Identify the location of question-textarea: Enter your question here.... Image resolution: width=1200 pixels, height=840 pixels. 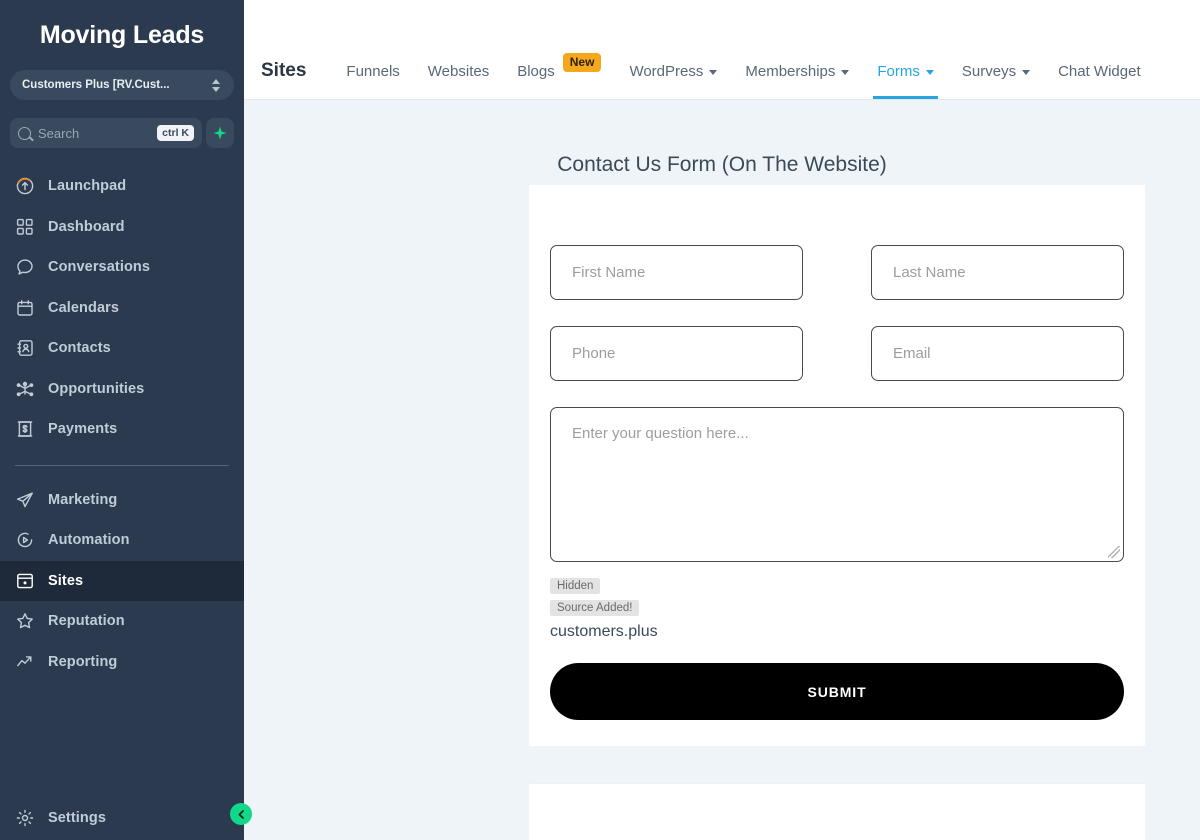
(837, 484).